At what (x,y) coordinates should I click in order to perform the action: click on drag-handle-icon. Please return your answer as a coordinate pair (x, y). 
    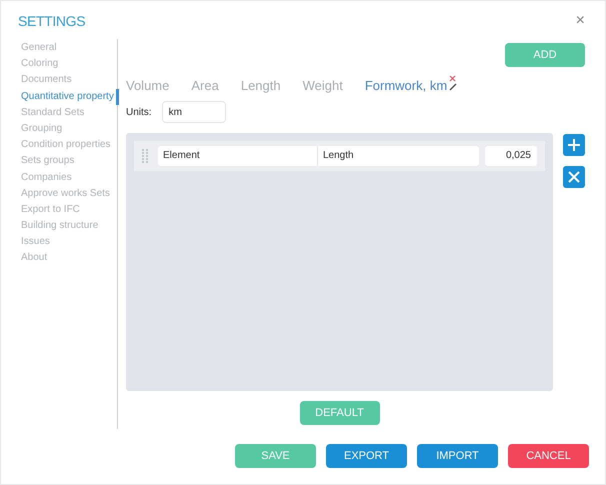
    Looking at the image, I should click on (145, 156).